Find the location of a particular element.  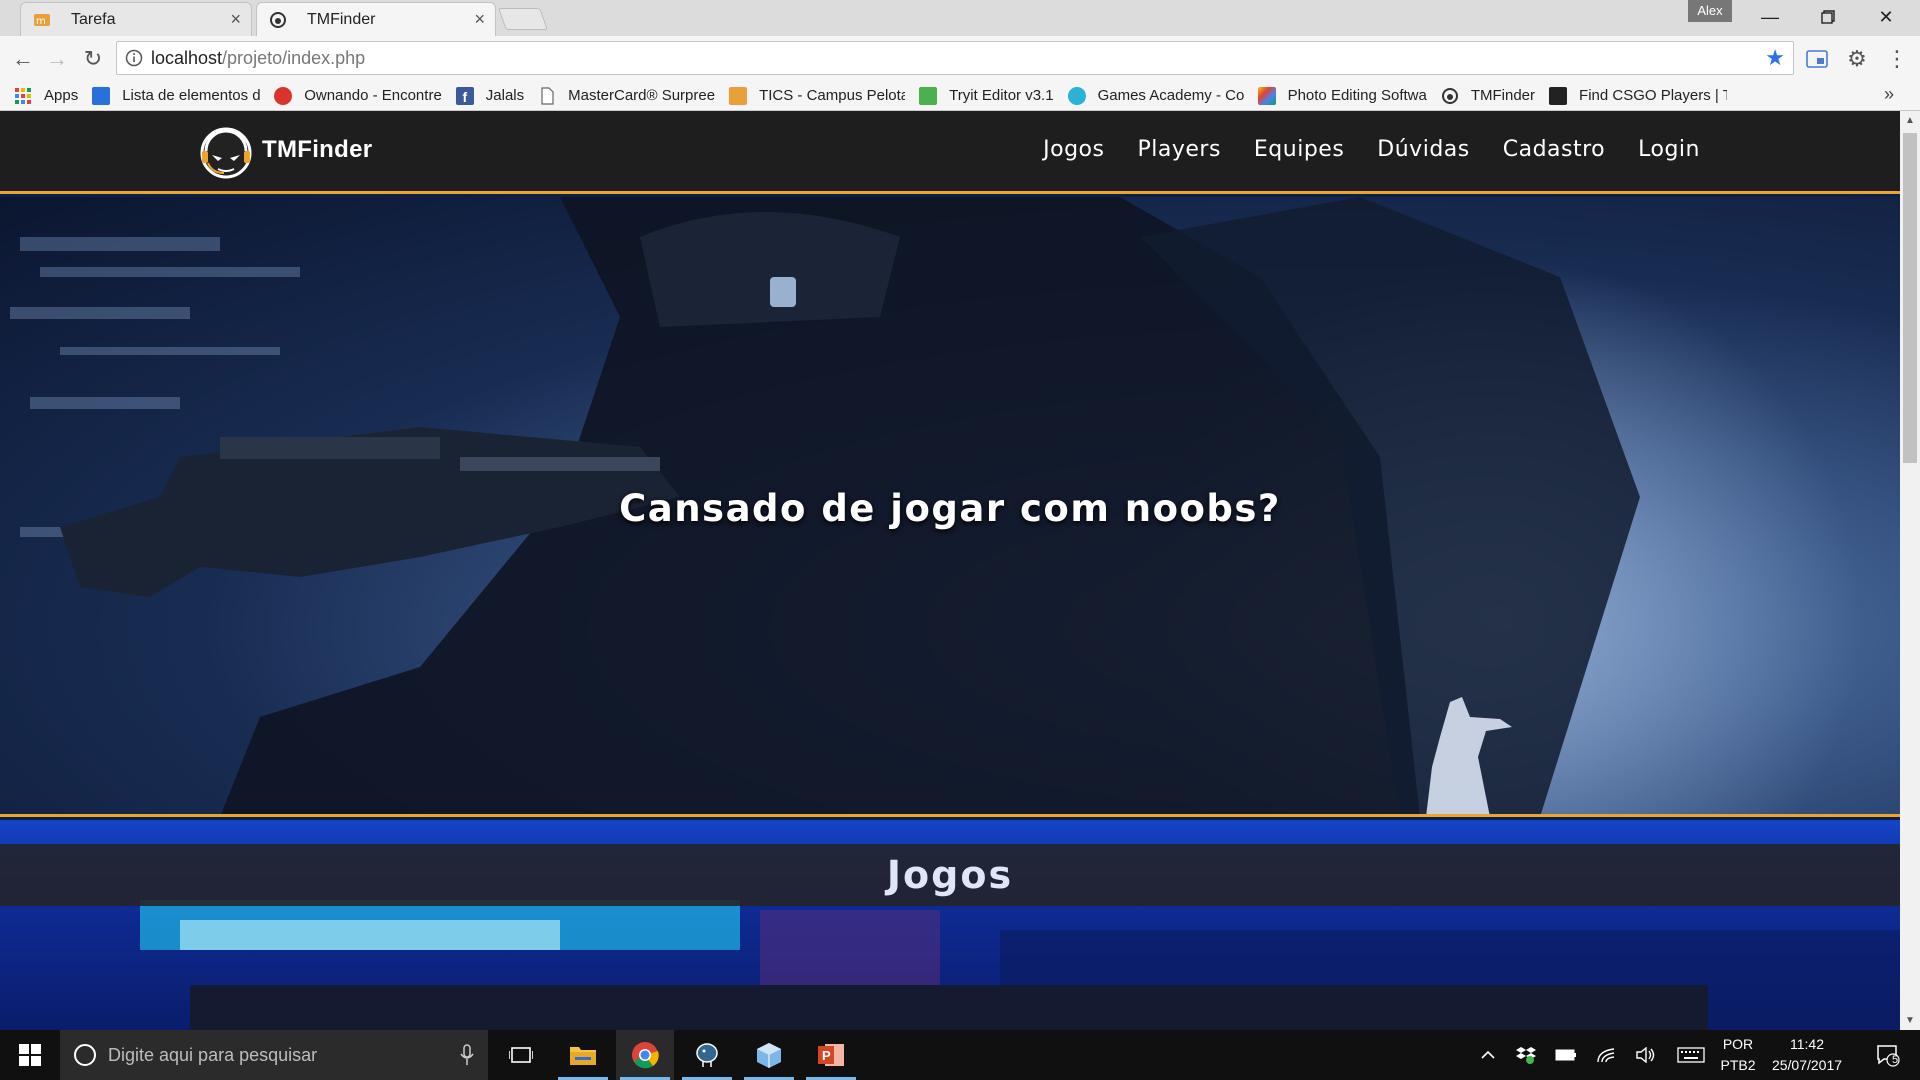

bookmark-ownando: Ownando - Encontre is located at coordinates (358, 95).